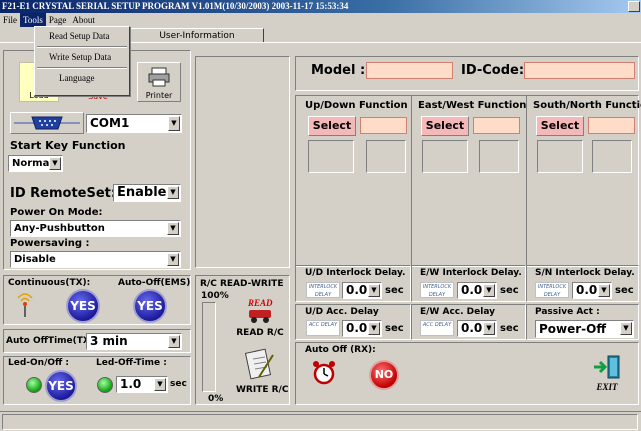  Describe the element at coordinates (61, 386) in the screenshot. I see `led-on-yes-button: YES` at that location.